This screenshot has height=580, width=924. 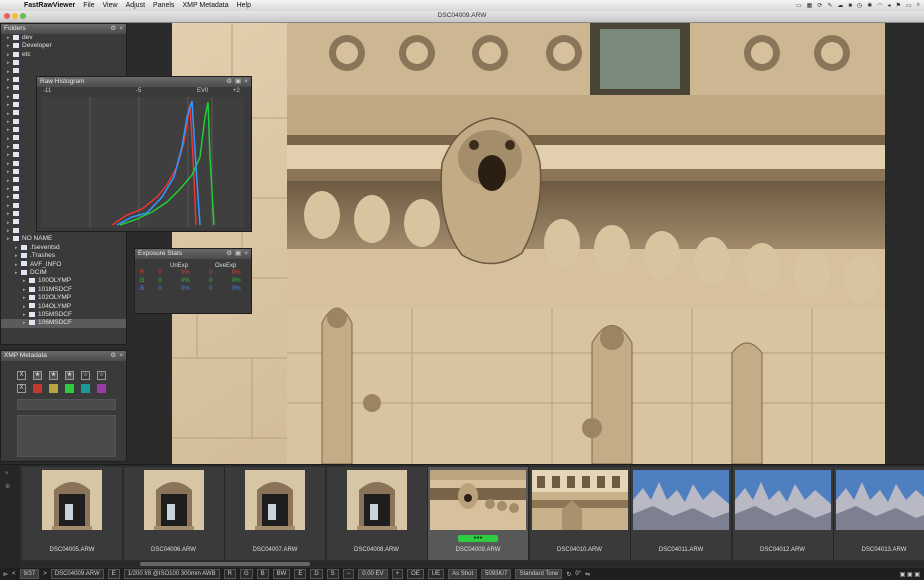 I want to click on xmp-title-field, so click(x=66, y=404).